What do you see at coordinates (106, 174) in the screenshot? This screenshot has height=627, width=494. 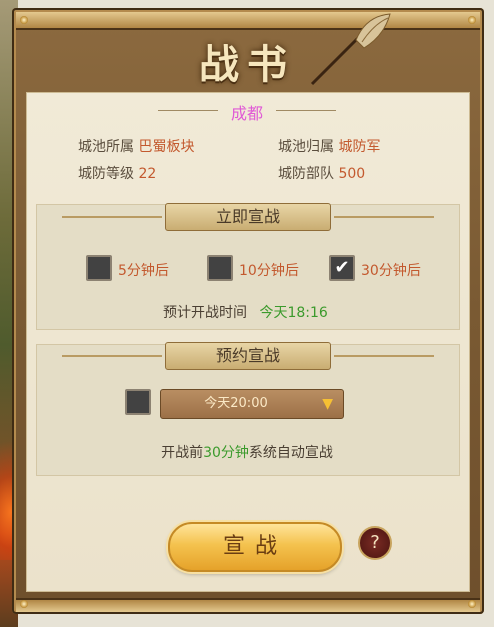 I see `info-label: 城防等级` at bounding box center [106, 174].